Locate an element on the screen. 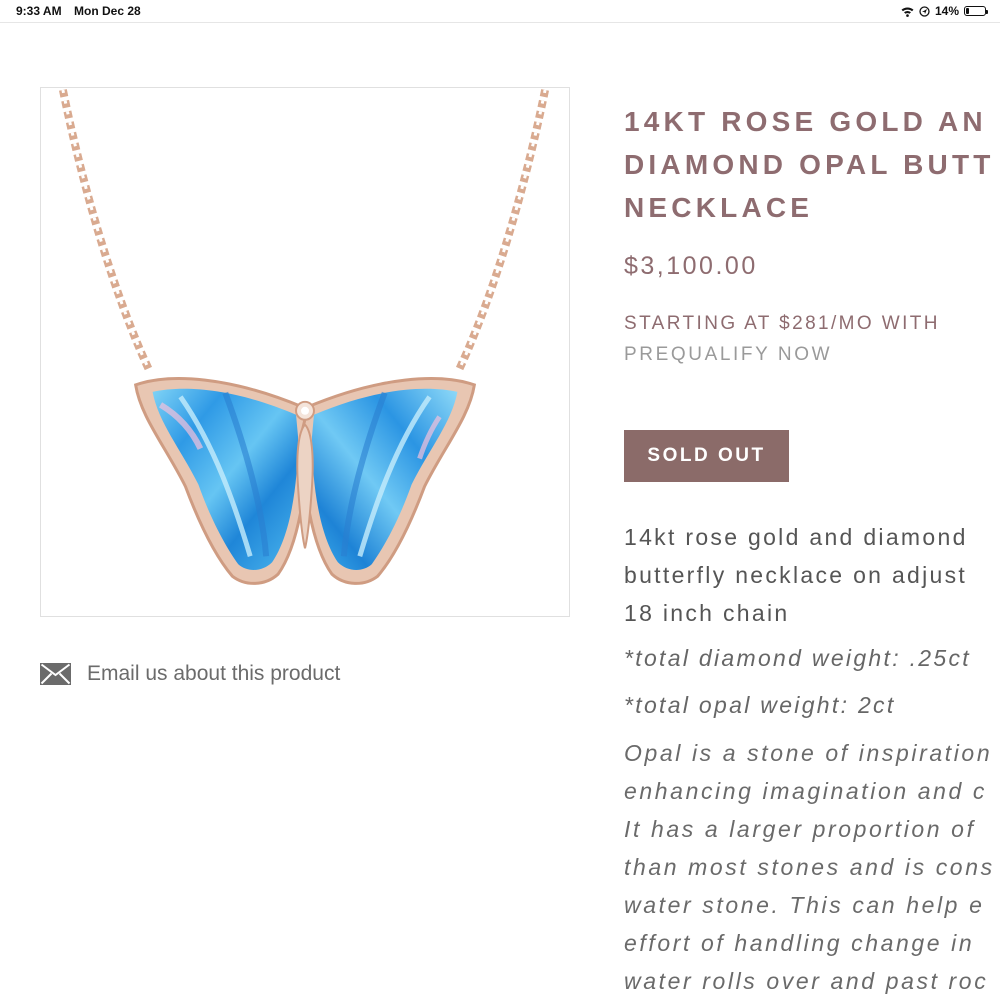  financing-text: STARTING AT $281/MO WITH is located at coordinates (782, 323).